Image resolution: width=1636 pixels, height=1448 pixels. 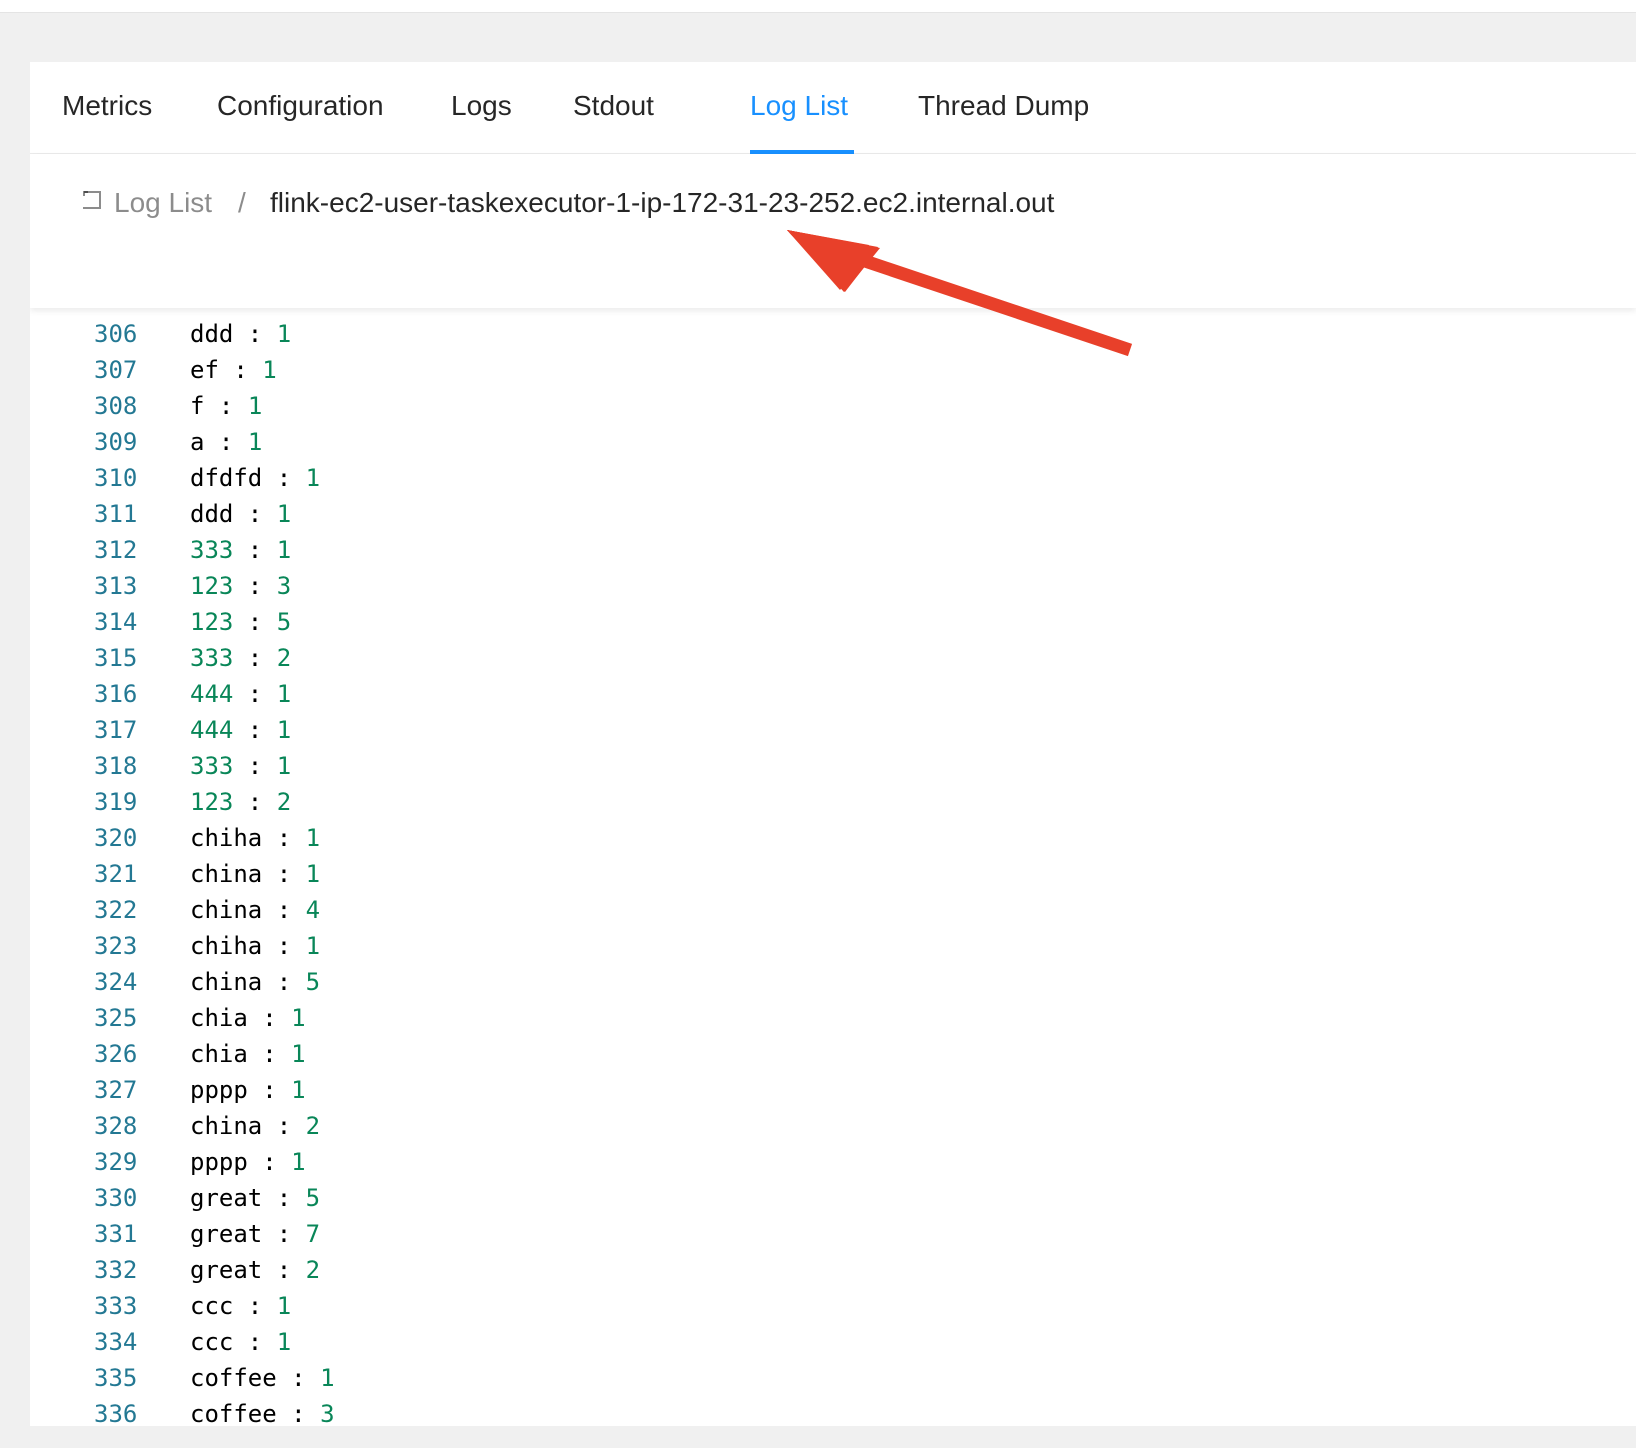 I want to click on line-number: 314, so click(x=116, y=622).